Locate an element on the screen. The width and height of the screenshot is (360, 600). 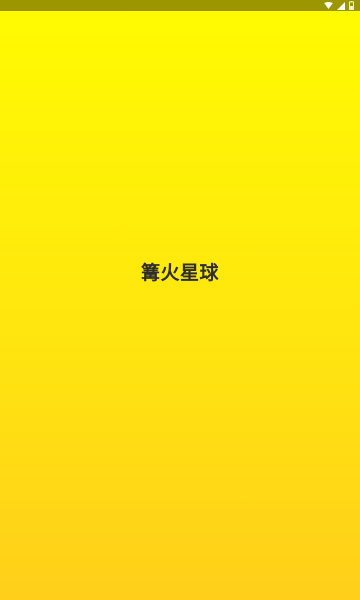
app-title: 篝火星球 is located at coordinates (179, 273).